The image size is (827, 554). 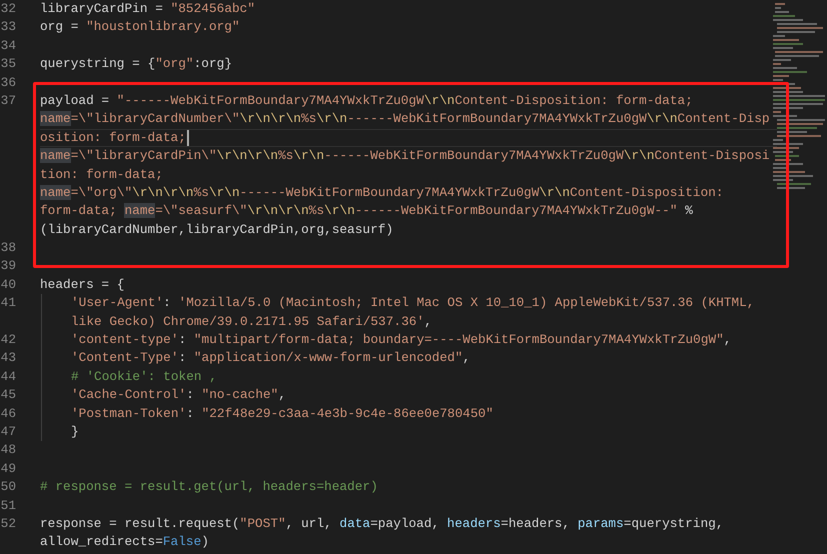 What do you see at coordinates (8, 523) in the screenshot?
I see `line-number: 52` at bounding box center [8, 523].